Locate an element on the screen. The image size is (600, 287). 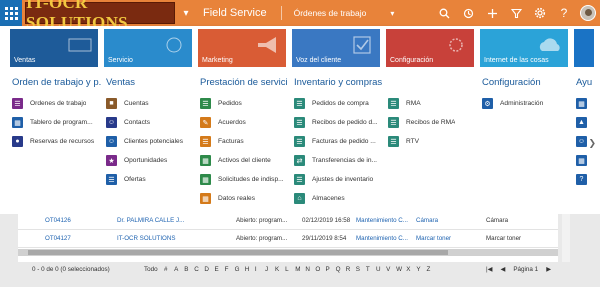
nav-item-work-orders: ☰ Órdenes de trabajo is located at coordinates (57, 103).